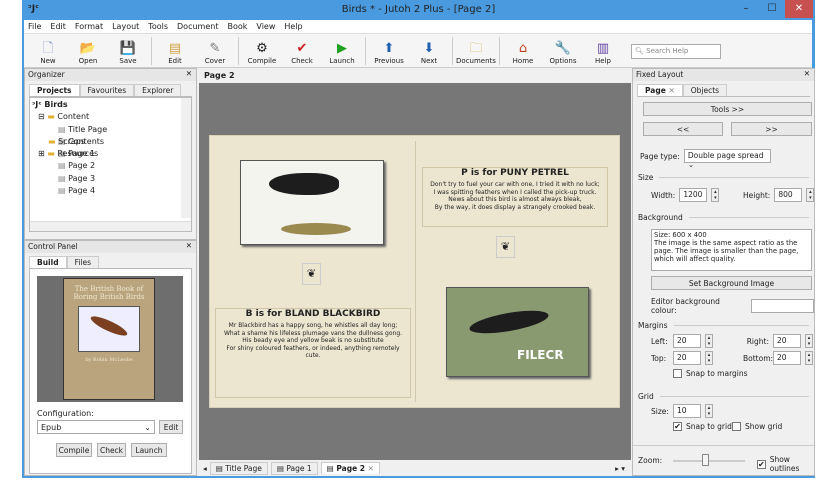  I want to click on show-outlines-checkbox: ✔ Show outlines, so click(785, 464).